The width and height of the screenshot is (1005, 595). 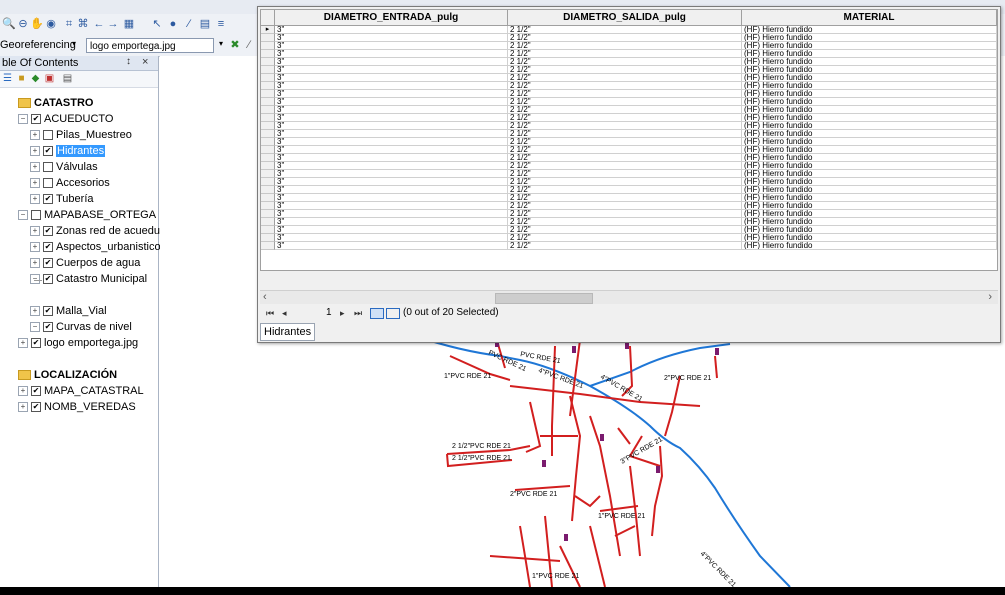 I want to click on toc-item-curvas-de-nivel: − ✔ Curvas de nivel, so click(x=81, y=327).